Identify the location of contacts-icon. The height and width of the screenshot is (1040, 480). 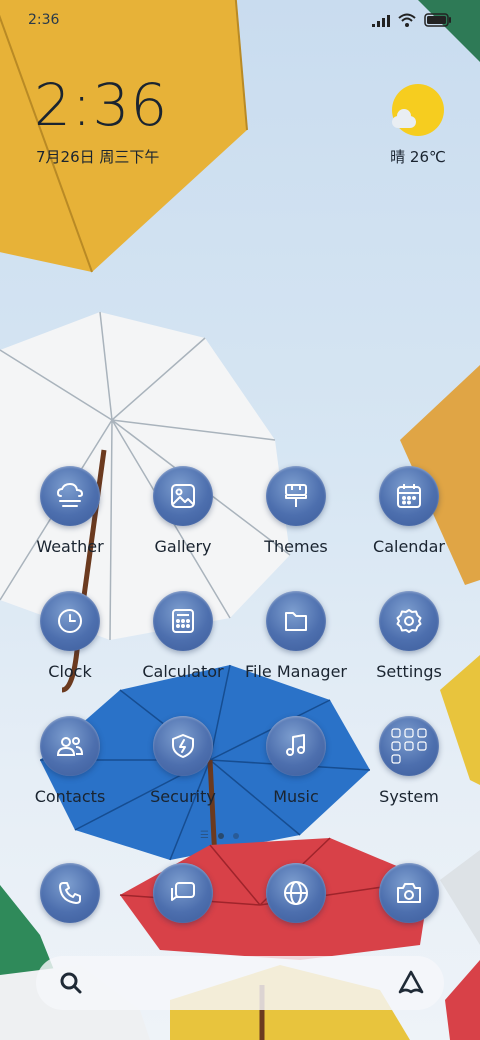
(70, 746).